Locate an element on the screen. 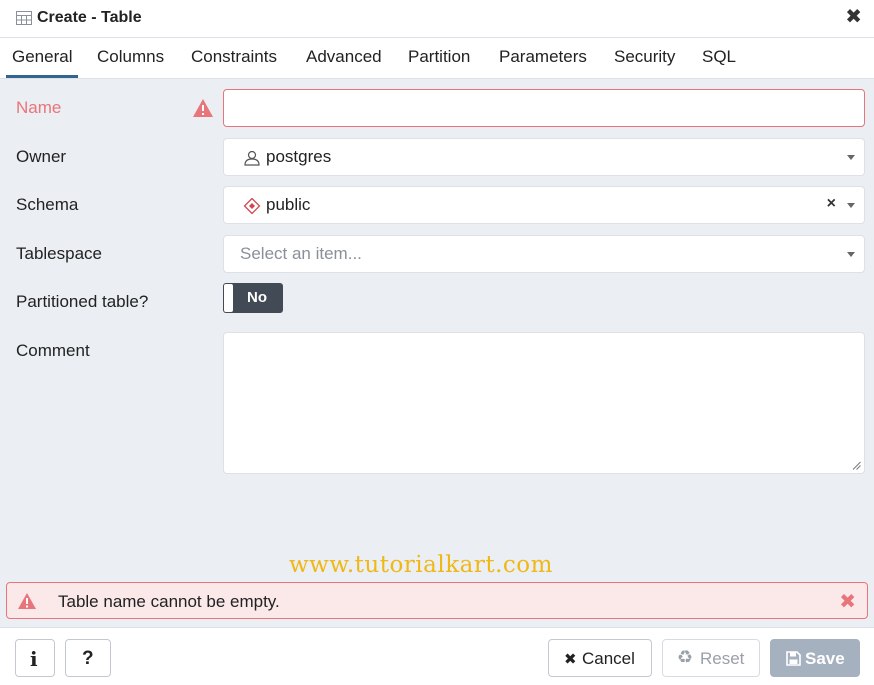 The image size is (874, 685). schema-icon is located at coordinates (252, 206).